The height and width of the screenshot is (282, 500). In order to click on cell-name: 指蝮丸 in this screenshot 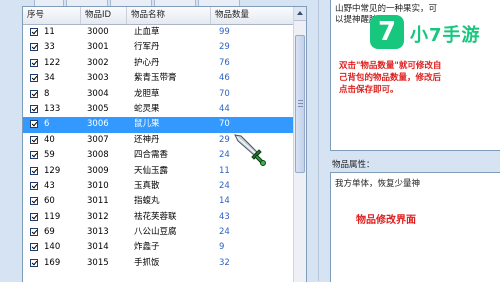, I will do `click(147, 201)`.